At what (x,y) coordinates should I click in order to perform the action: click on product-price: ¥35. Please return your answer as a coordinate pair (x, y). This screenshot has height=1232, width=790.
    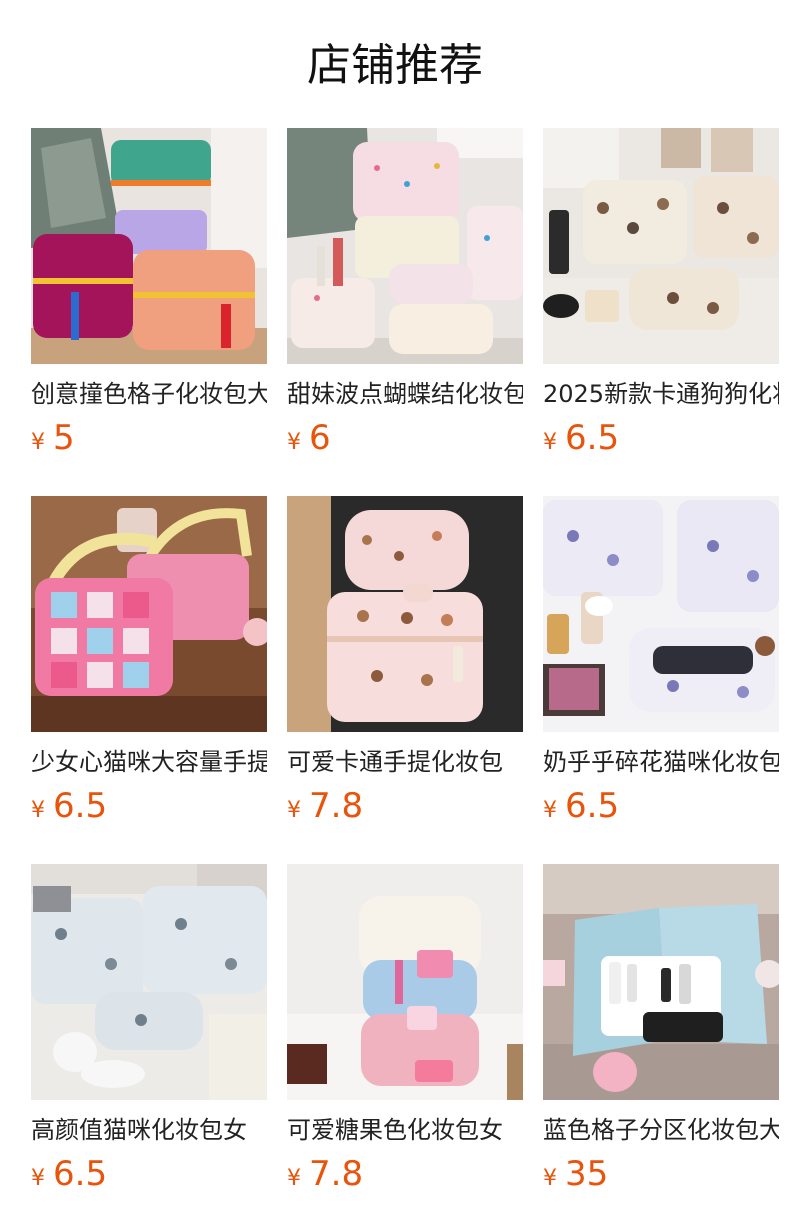
    Looking at the image, I should click on (661, 1174).